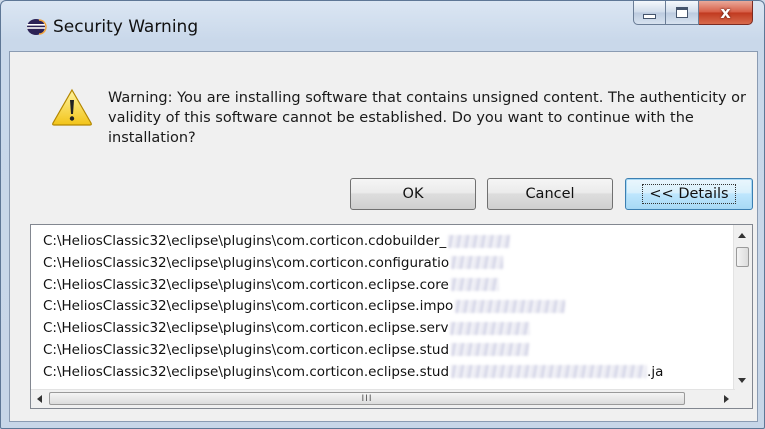  I want to click on details-button-label: << Details, so click(689, 194).